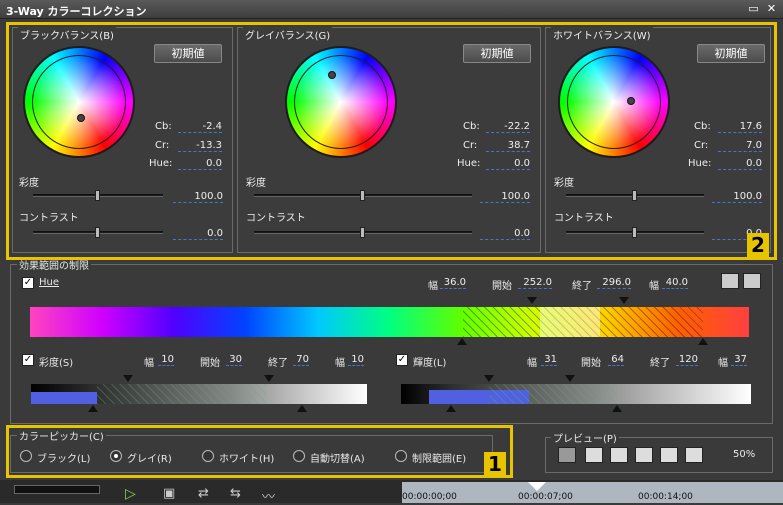  What do you see at coordinates (203, 493) in the screenshot?
I see `loop-icon: ⇄` at bounding box center [203, 493].